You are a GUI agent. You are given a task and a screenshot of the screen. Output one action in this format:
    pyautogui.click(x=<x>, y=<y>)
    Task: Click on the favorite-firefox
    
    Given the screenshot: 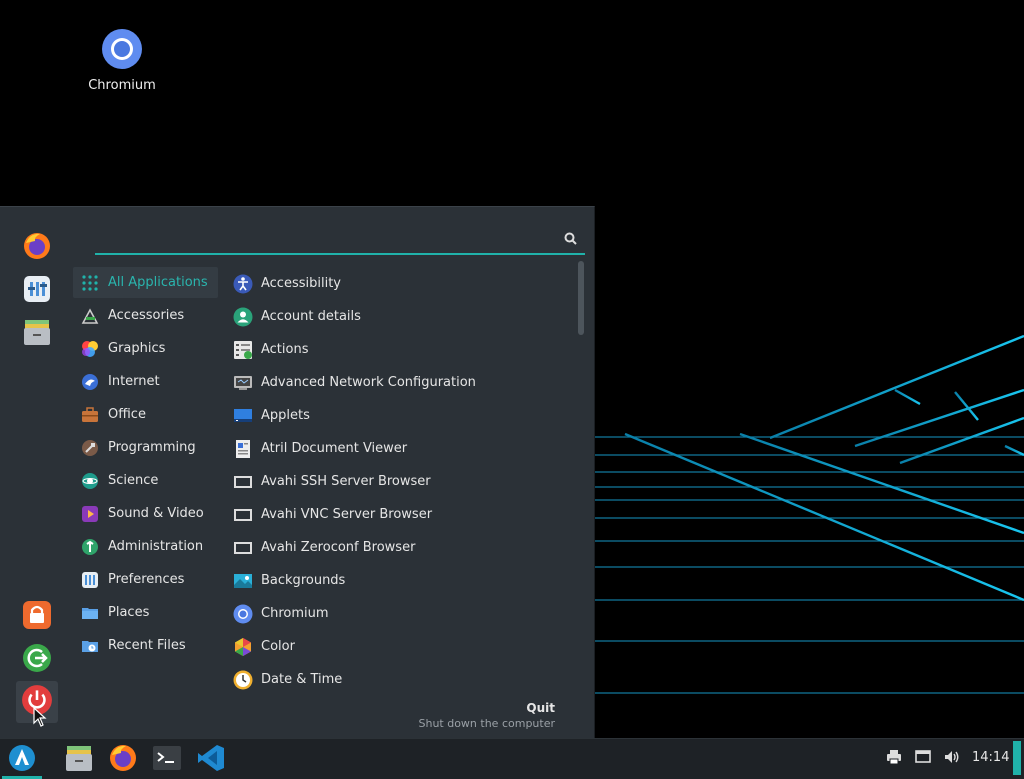 What is the action you would take?
    pyautogui.click(x=37, y=248)
    